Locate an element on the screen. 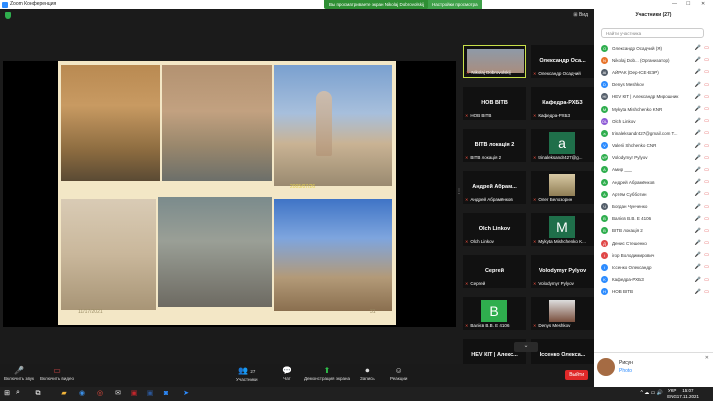  participant-row: B ВІТВ локація 2 🎤 ▭ is located at coordinates (653, 231).